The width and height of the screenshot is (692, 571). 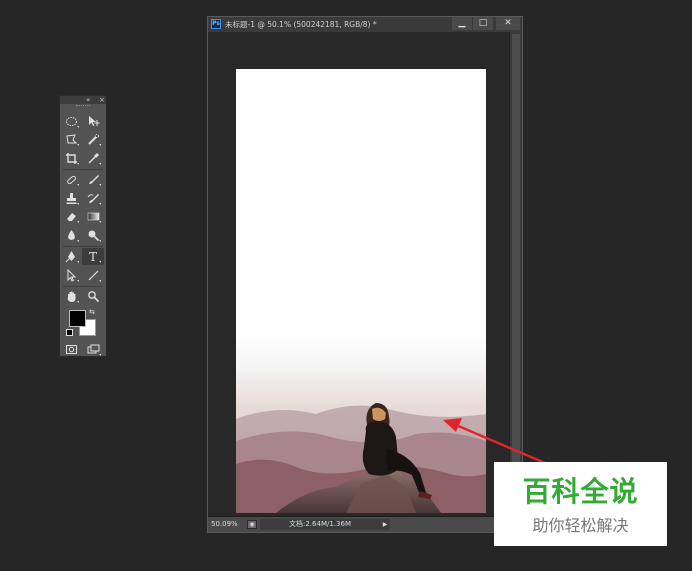 I want to click on default-colors-icon, so click(x=69, y=332).